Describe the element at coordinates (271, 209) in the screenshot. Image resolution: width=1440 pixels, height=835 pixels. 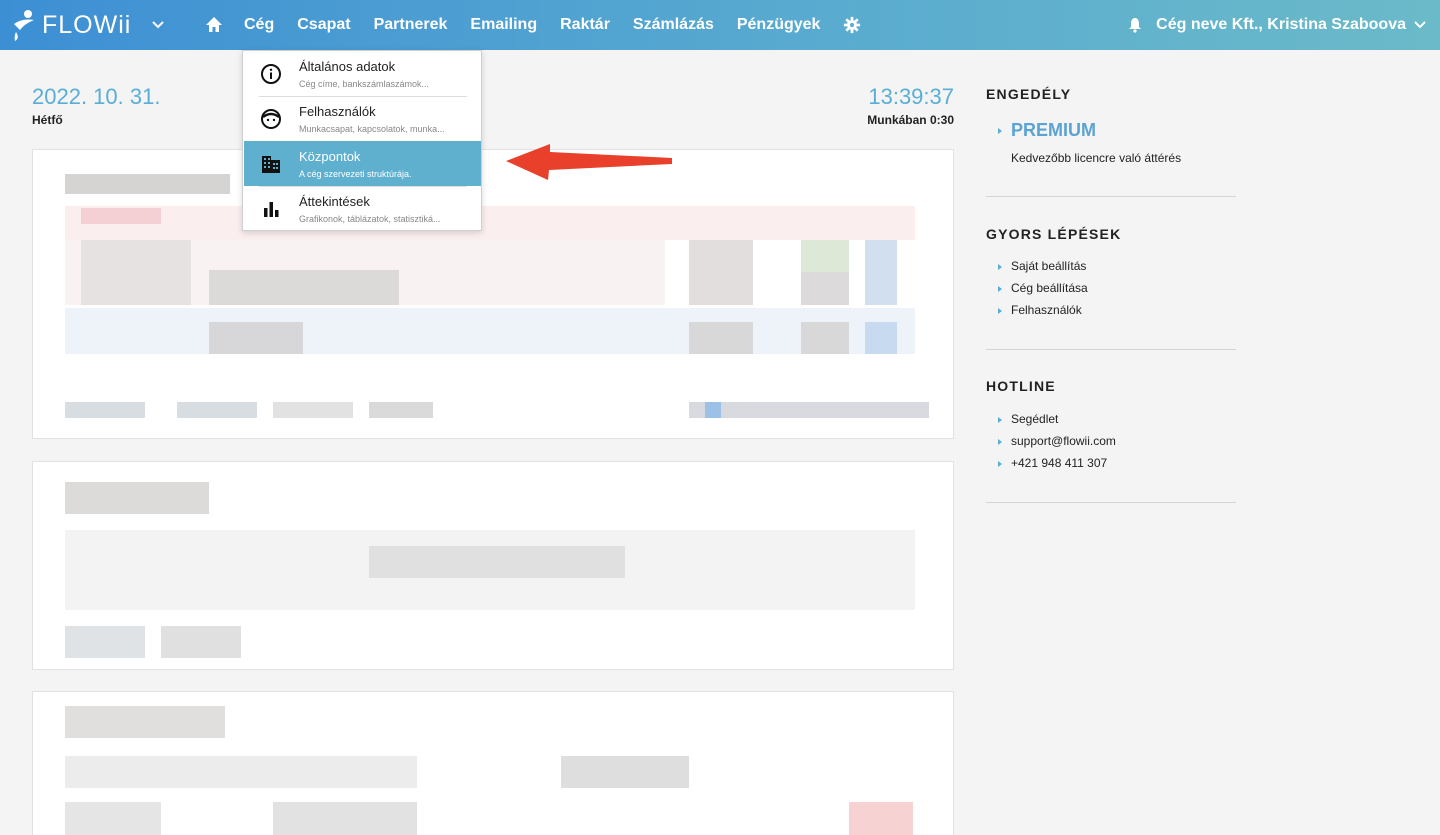
I see `bar-chart-icon` at that location.